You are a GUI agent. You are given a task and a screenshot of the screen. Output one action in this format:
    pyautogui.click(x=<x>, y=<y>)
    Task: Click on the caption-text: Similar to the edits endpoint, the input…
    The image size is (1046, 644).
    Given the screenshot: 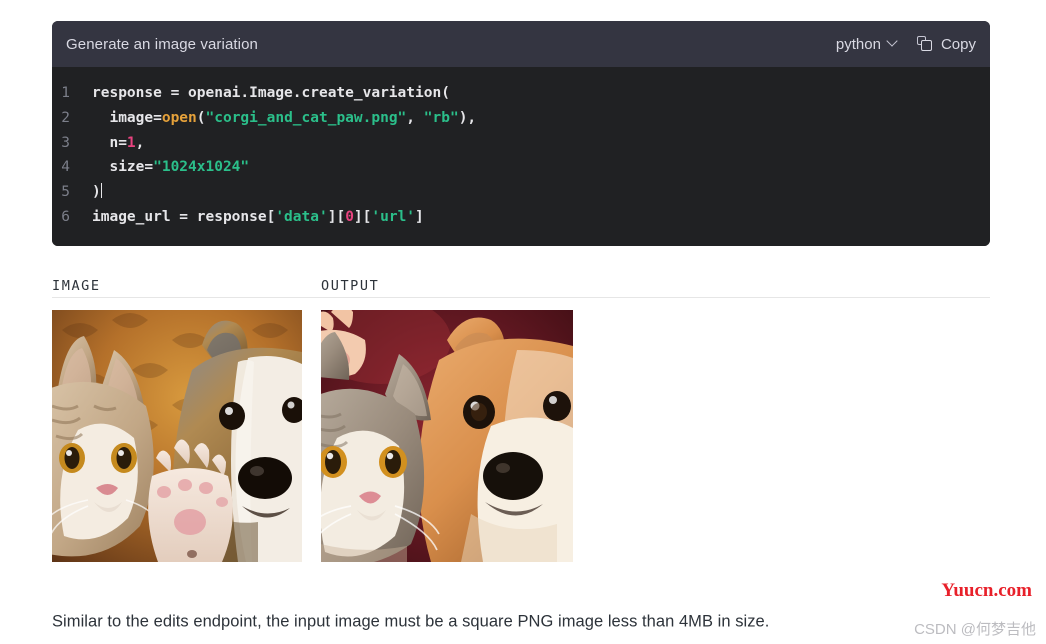 What is the action you would take?
    pyautogui.click(x=411, y=621)
    